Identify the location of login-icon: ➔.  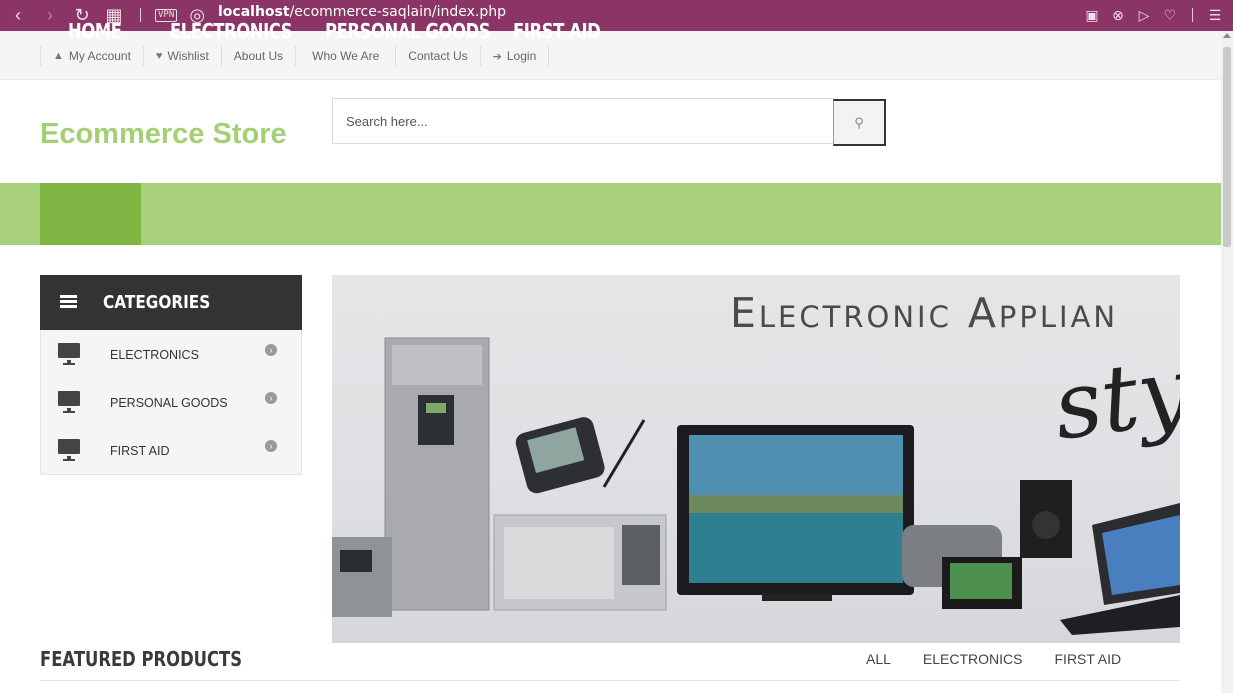
(497, 56).